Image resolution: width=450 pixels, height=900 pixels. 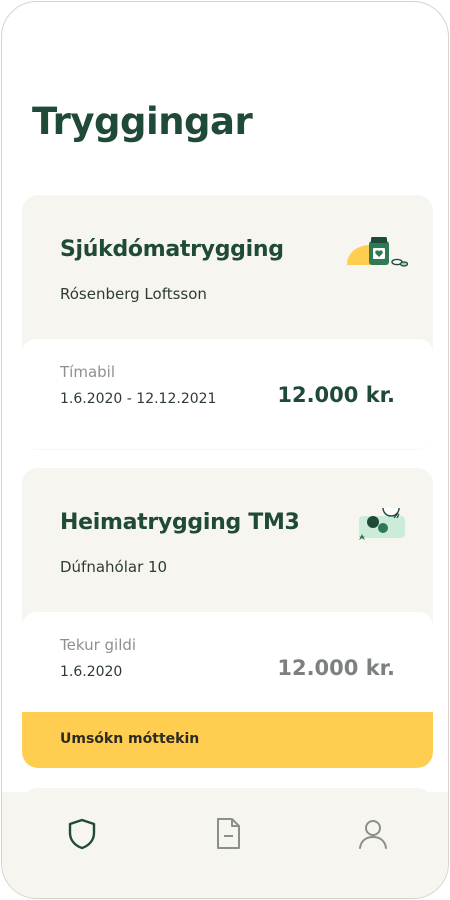 What do you see at coordinates (91, 672) in the screenshot?
I see `effective-date: 1.6.2020` at bounding box center [91, 672].